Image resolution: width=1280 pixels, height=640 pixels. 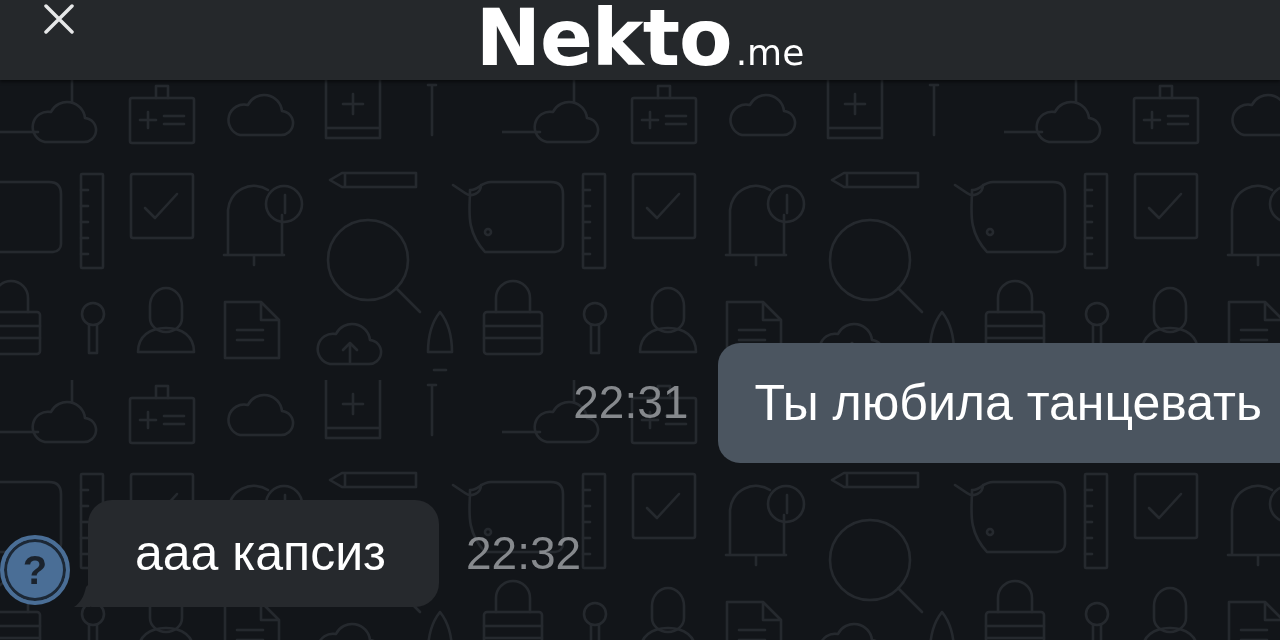 What do you see at coordinates (524, 553) in the screenshot?
I see `message-time: 22:32` at bounding box center [524, 553].